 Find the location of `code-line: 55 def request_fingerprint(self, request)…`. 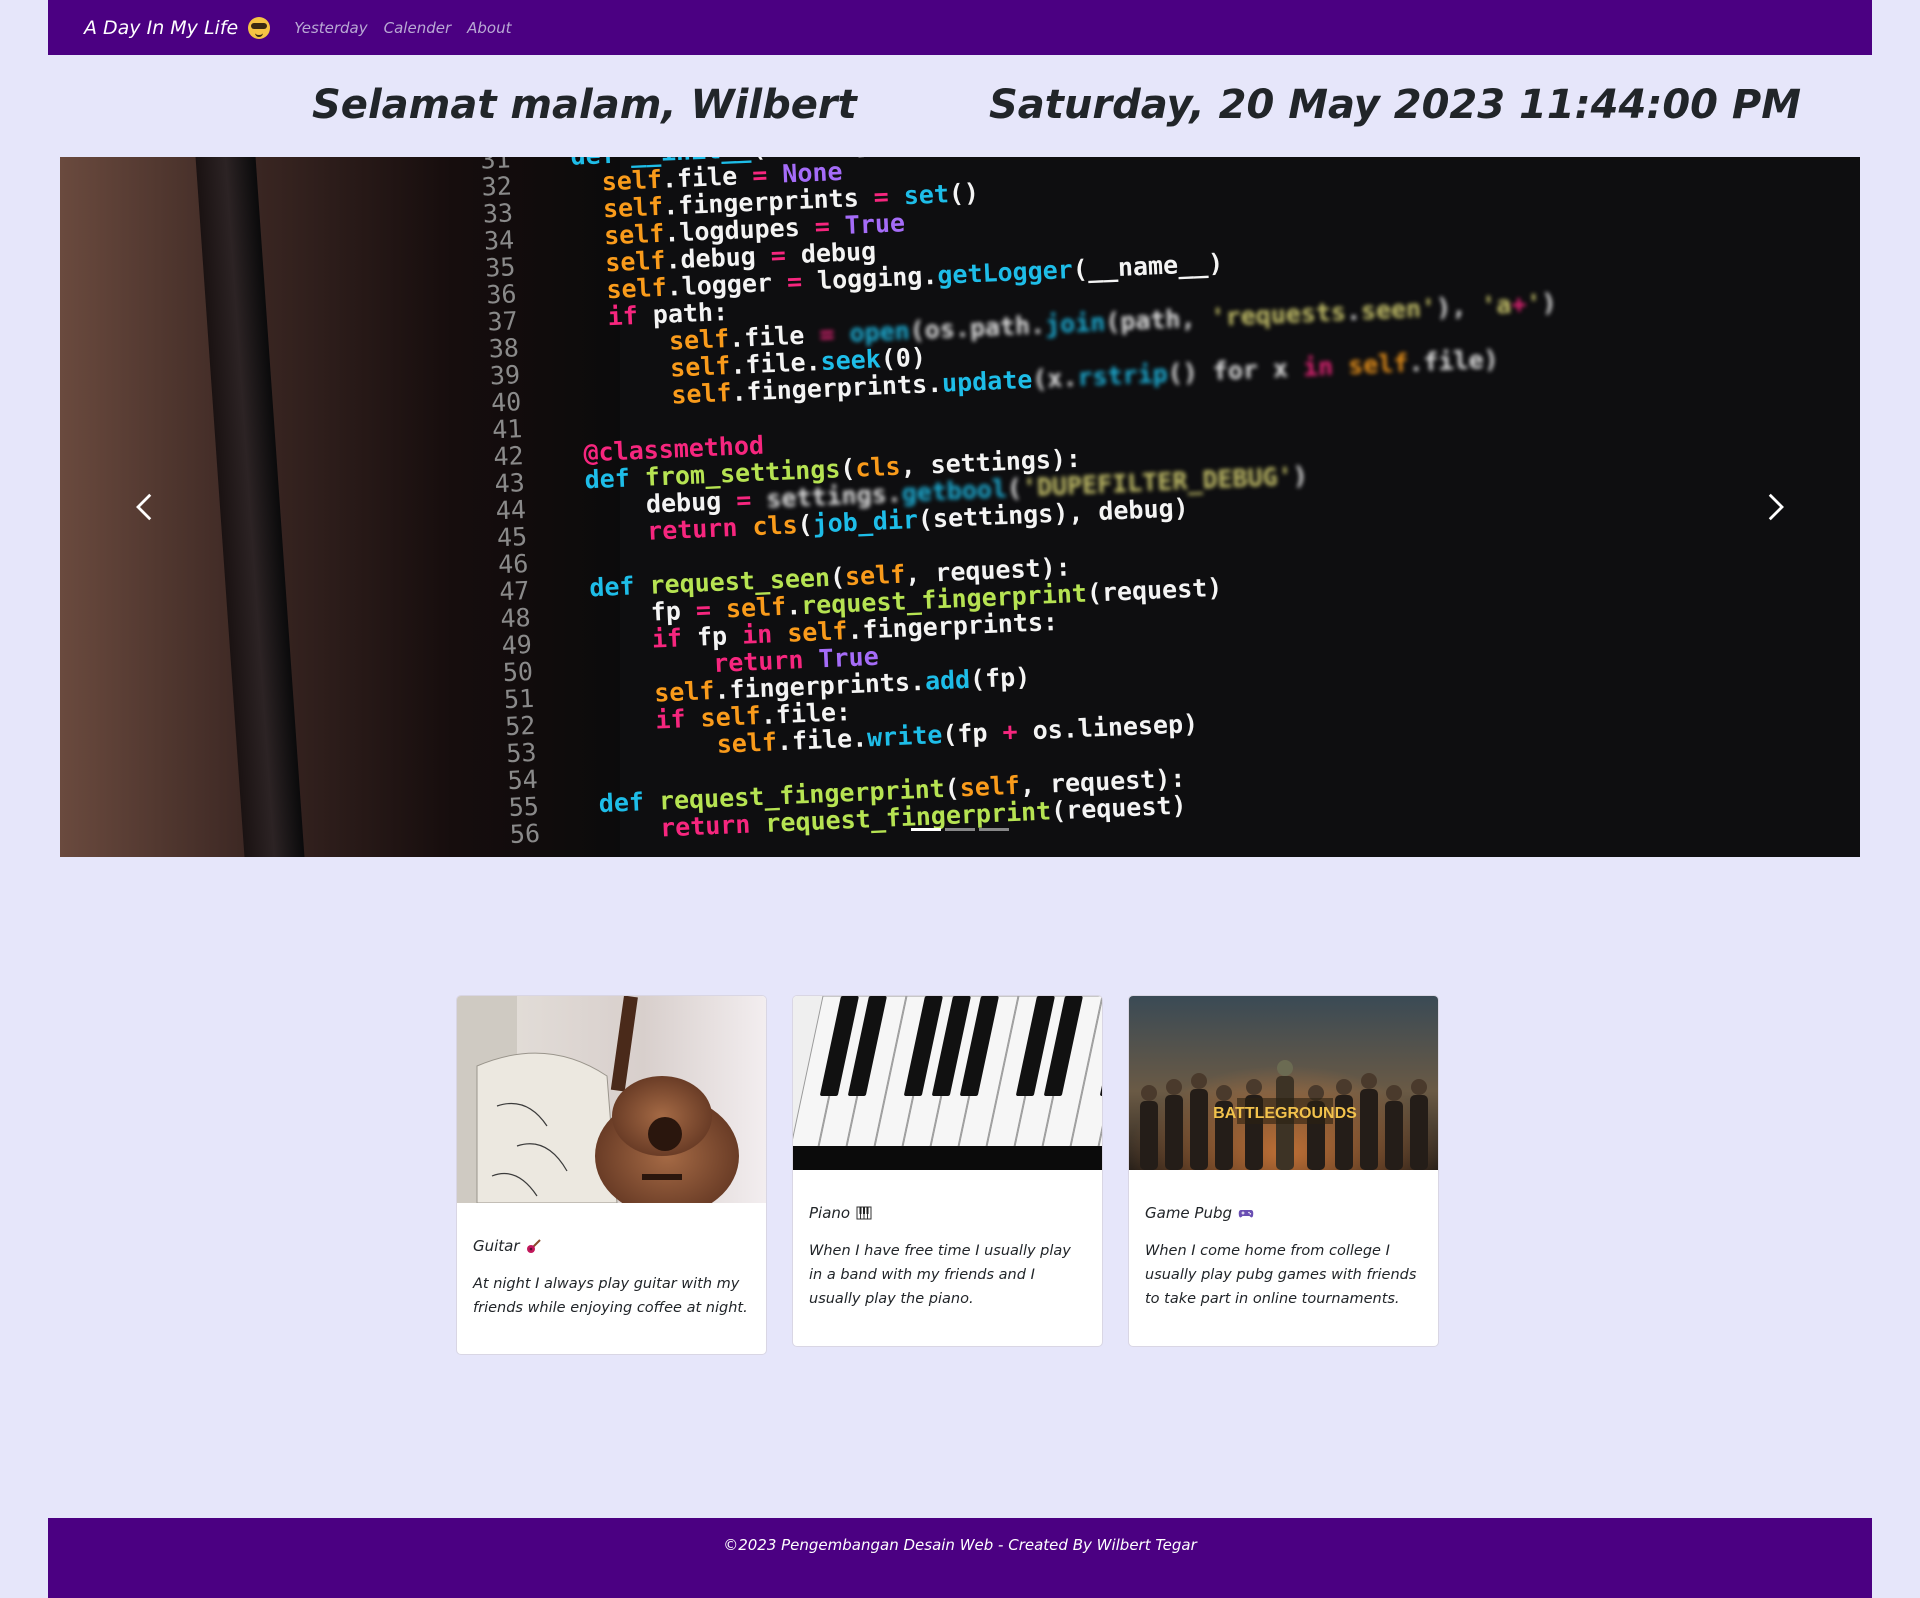

code-line: 55 def request_fingerprint(self, request)… is located at coordinates (832, 793).